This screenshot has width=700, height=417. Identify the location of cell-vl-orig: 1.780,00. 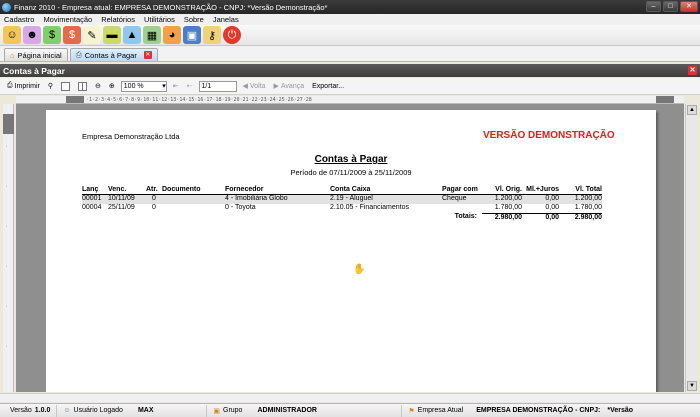
(508, 207).